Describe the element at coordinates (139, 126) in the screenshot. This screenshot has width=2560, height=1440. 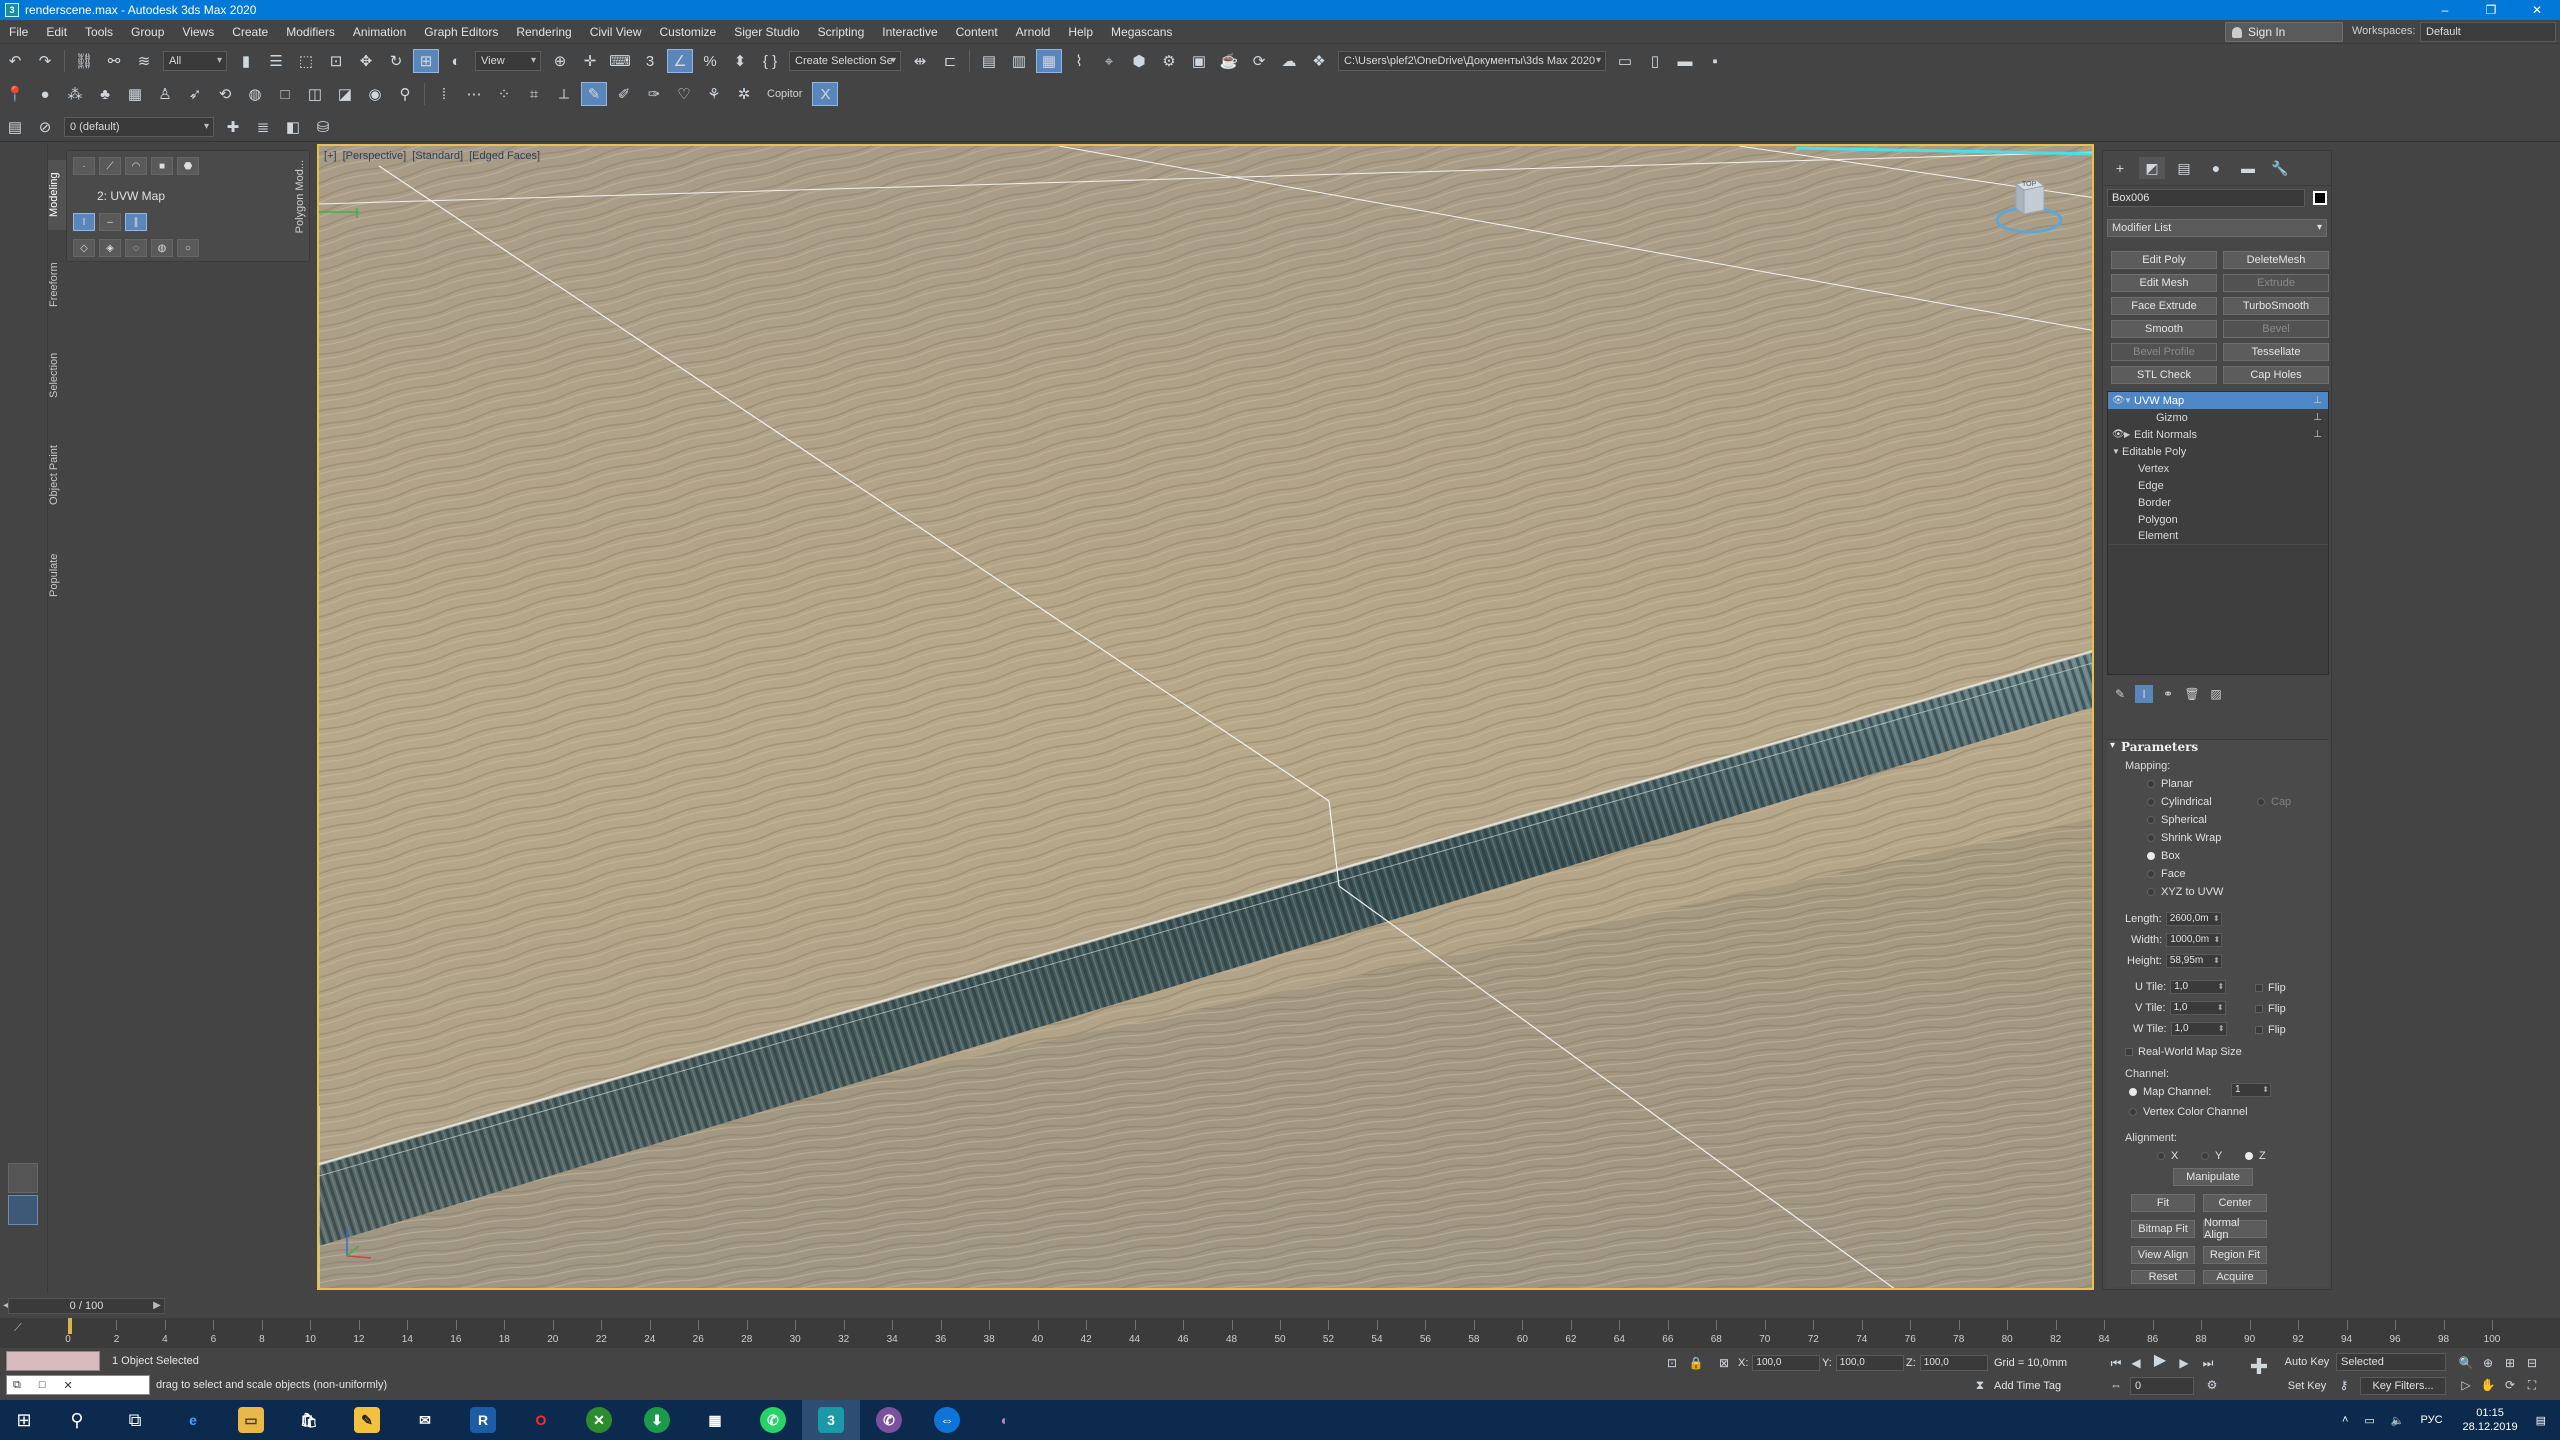
I see `current-layer-select: 0 (default)` at that location.